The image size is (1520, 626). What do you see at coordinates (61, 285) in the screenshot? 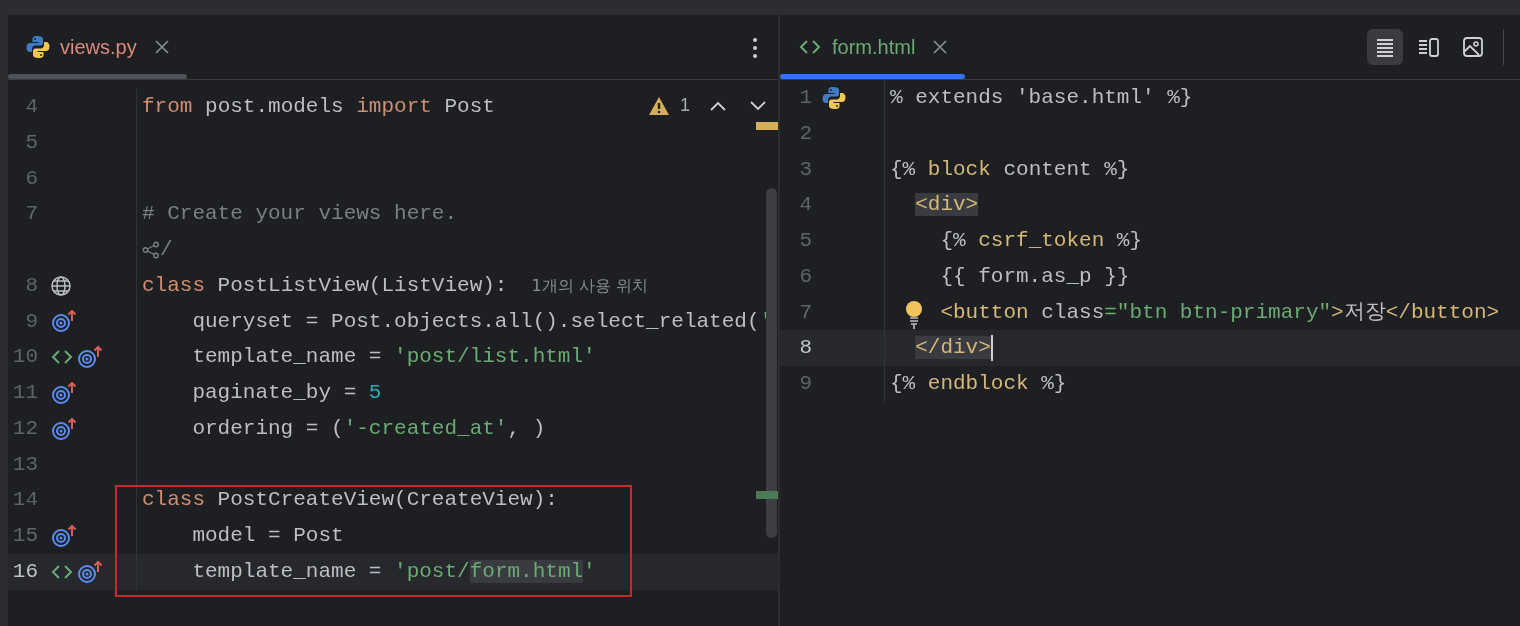
I see `globe-icon` at bounding box center [61, 285].